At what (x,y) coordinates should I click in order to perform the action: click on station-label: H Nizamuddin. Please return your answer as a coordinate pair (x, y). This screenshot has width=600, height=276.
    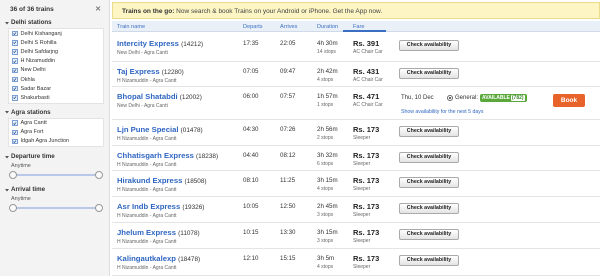
    Looking at the image, I should click on (38, 61).